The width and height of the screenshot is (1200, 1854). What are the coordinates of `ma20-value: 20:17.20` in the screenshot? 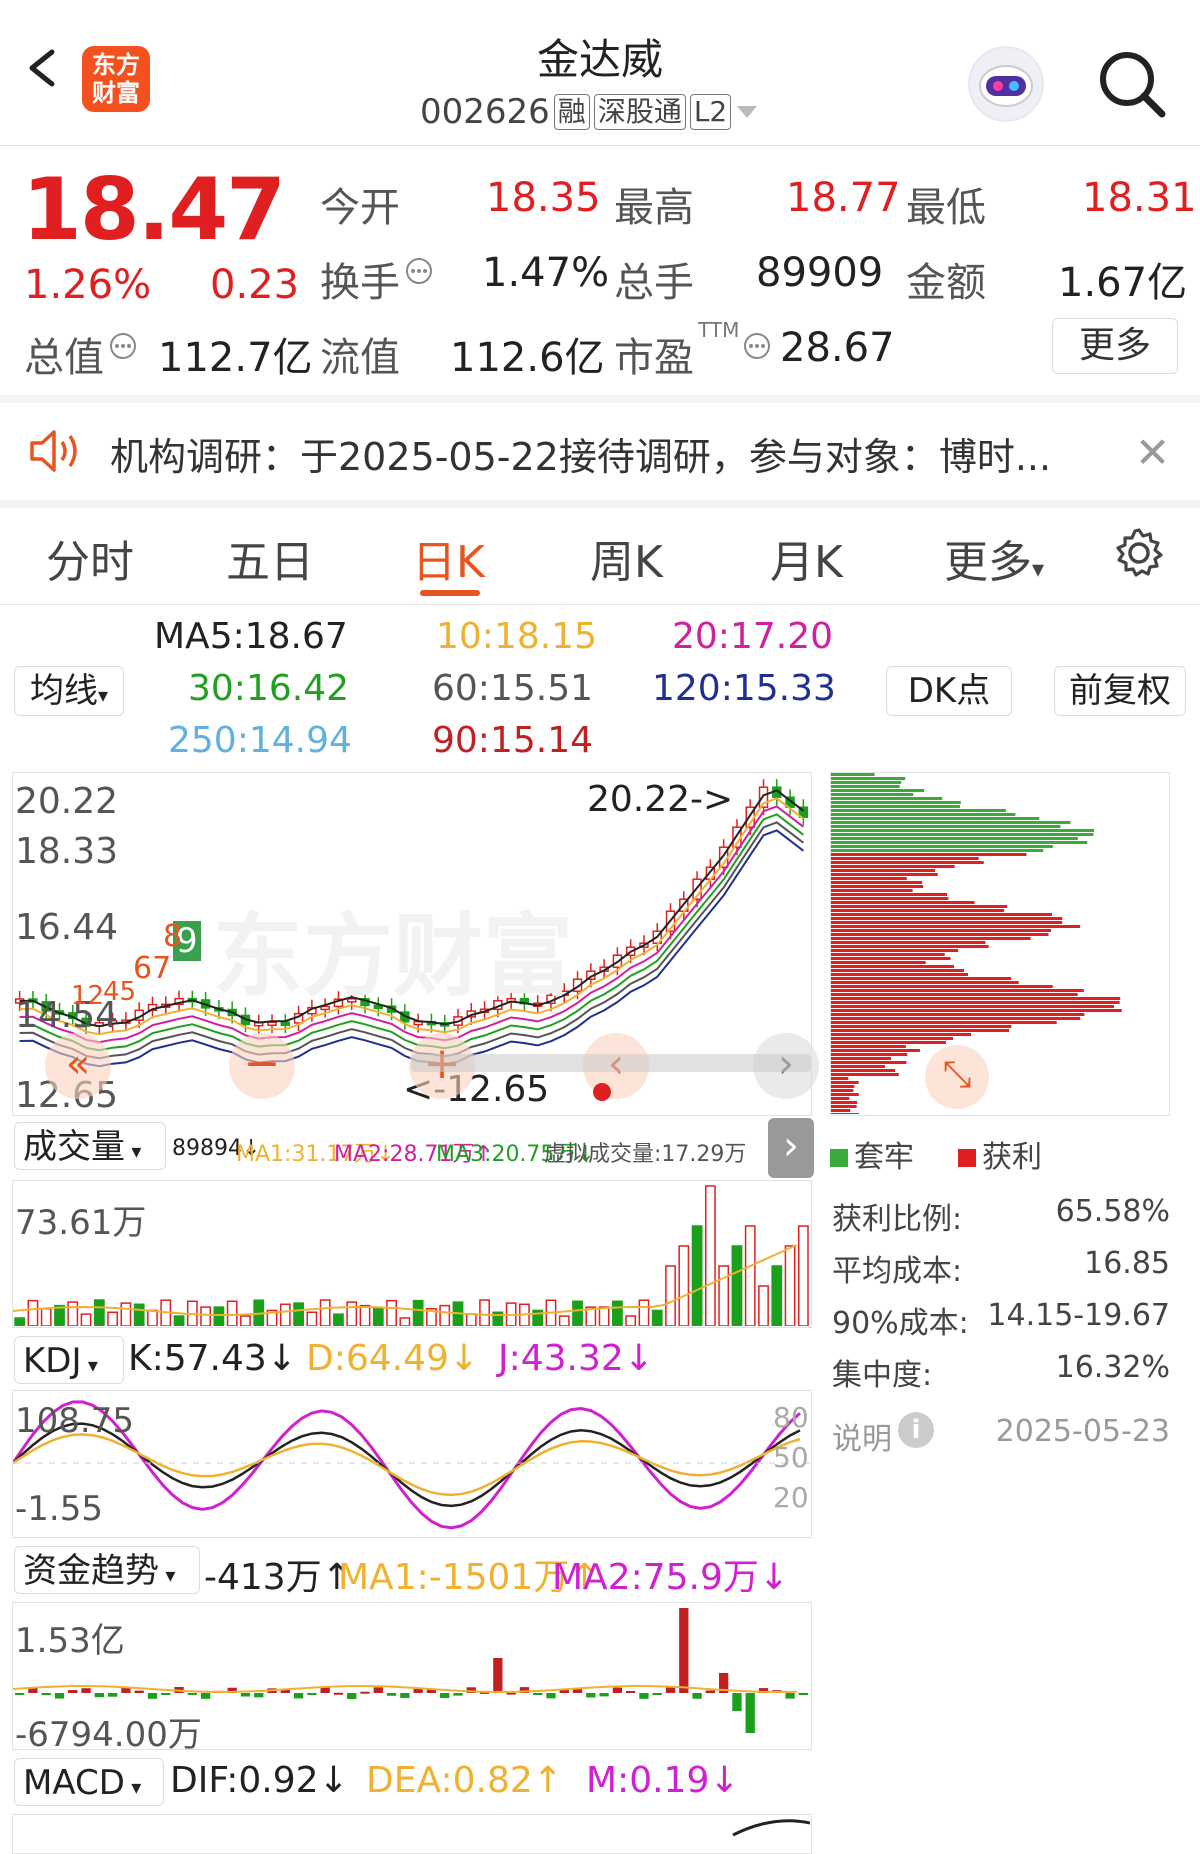 It's located at (752, 636).